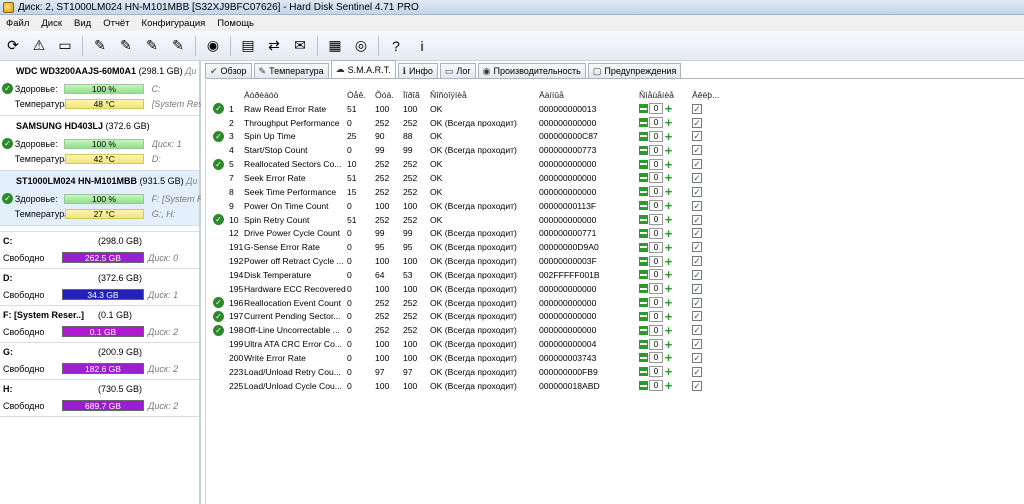  What do you see at coordinates (99, 250) in the screenshot?
I see `volume-item: C: (298.0 GB) Свободно 262.5 GB Диск: 0` at bounding box center [99, 250].